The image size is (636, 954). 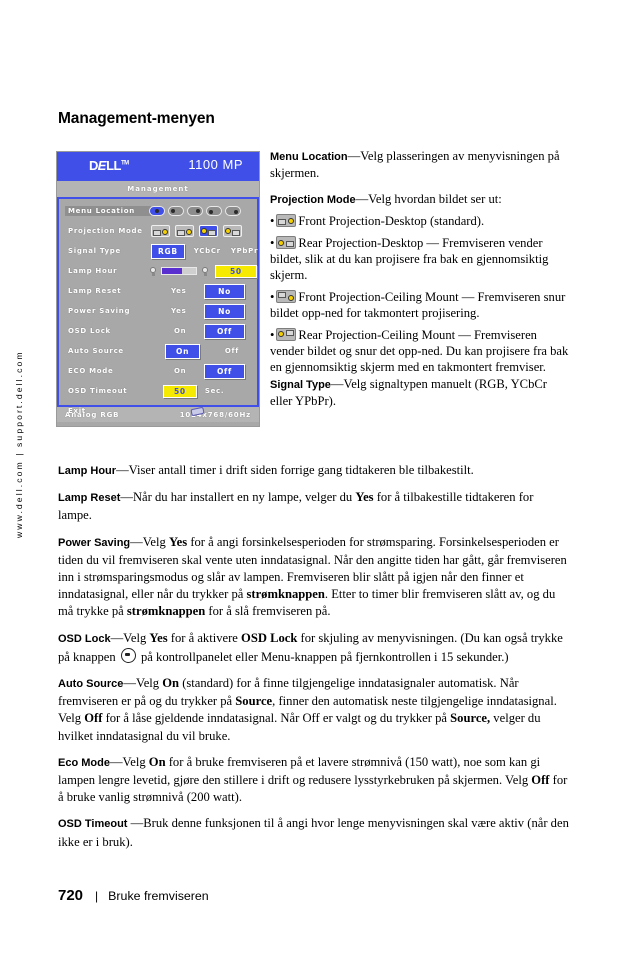 What do you see at coordinates (178, 311) in the screenshot?
I see `power-saving-yes-option: Yes` at bounding box center [178, 311].